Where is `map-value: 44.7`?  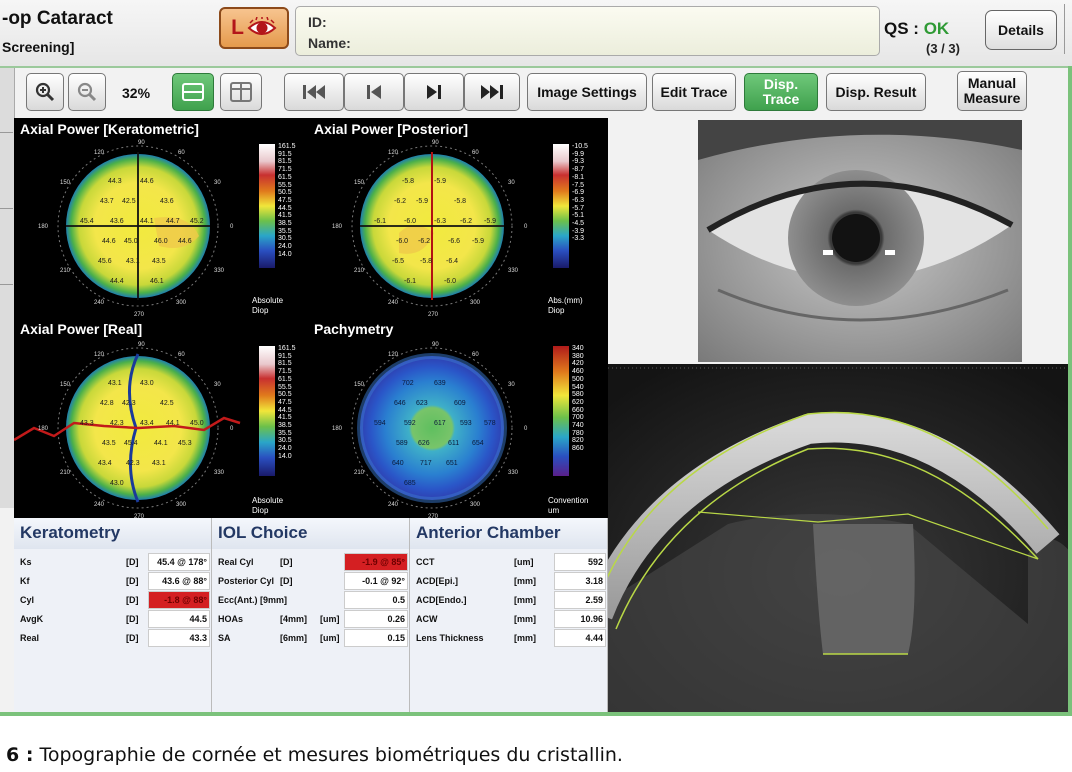
map-value: 44.7 is located at coordinates (173, 221).